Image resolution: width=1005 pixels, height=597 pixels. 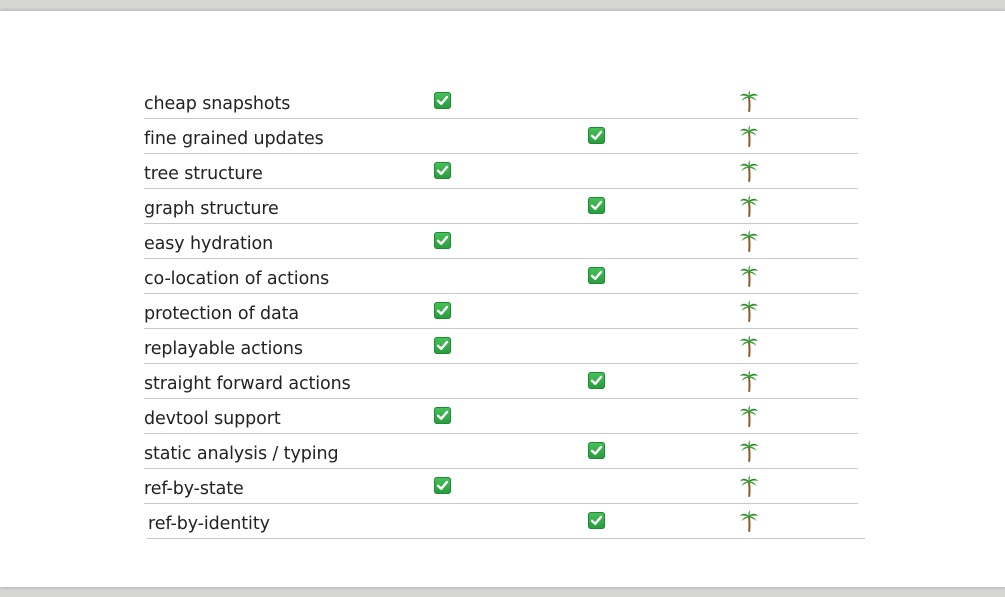 What do you see at coordinates (501, 136) in the screenshot?
I see `table-row: fine grained updates` at bounding box center [501, 136].